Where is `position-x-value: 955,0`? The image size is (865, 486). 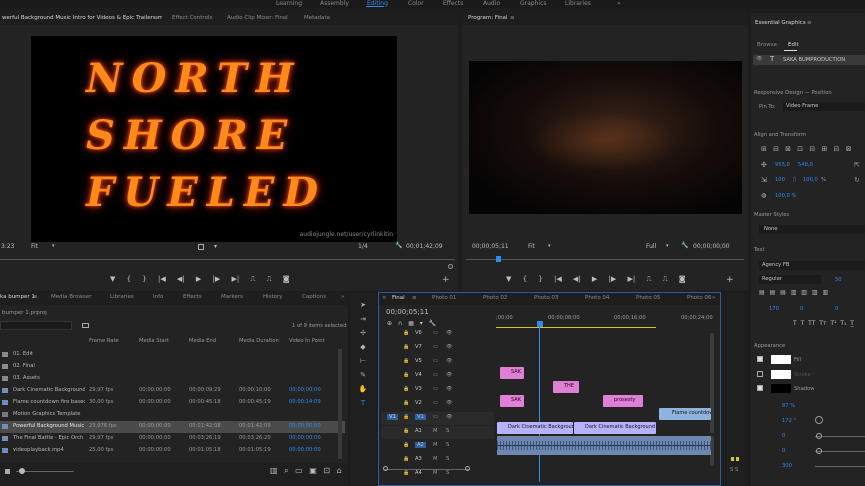 position-x-value: 955,0 is located at coordinates (782, 165).